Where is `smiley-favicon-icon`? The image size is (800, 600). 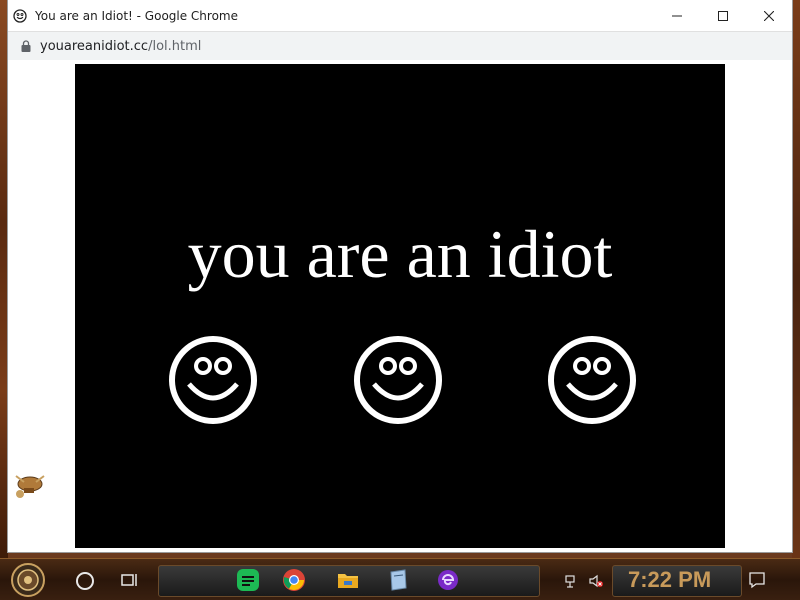 smiley-favicon-icon is located at coordinates (20, 15).